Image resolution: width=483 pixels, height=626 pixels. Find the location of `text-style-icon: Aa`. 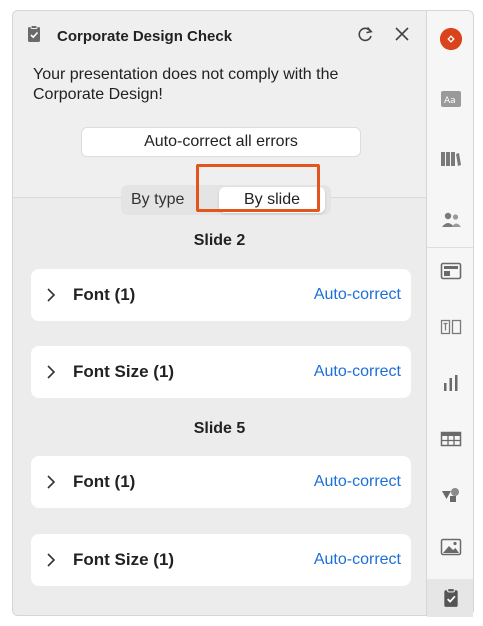

text-style-icon: Aa is located at coordinates (451, 99).